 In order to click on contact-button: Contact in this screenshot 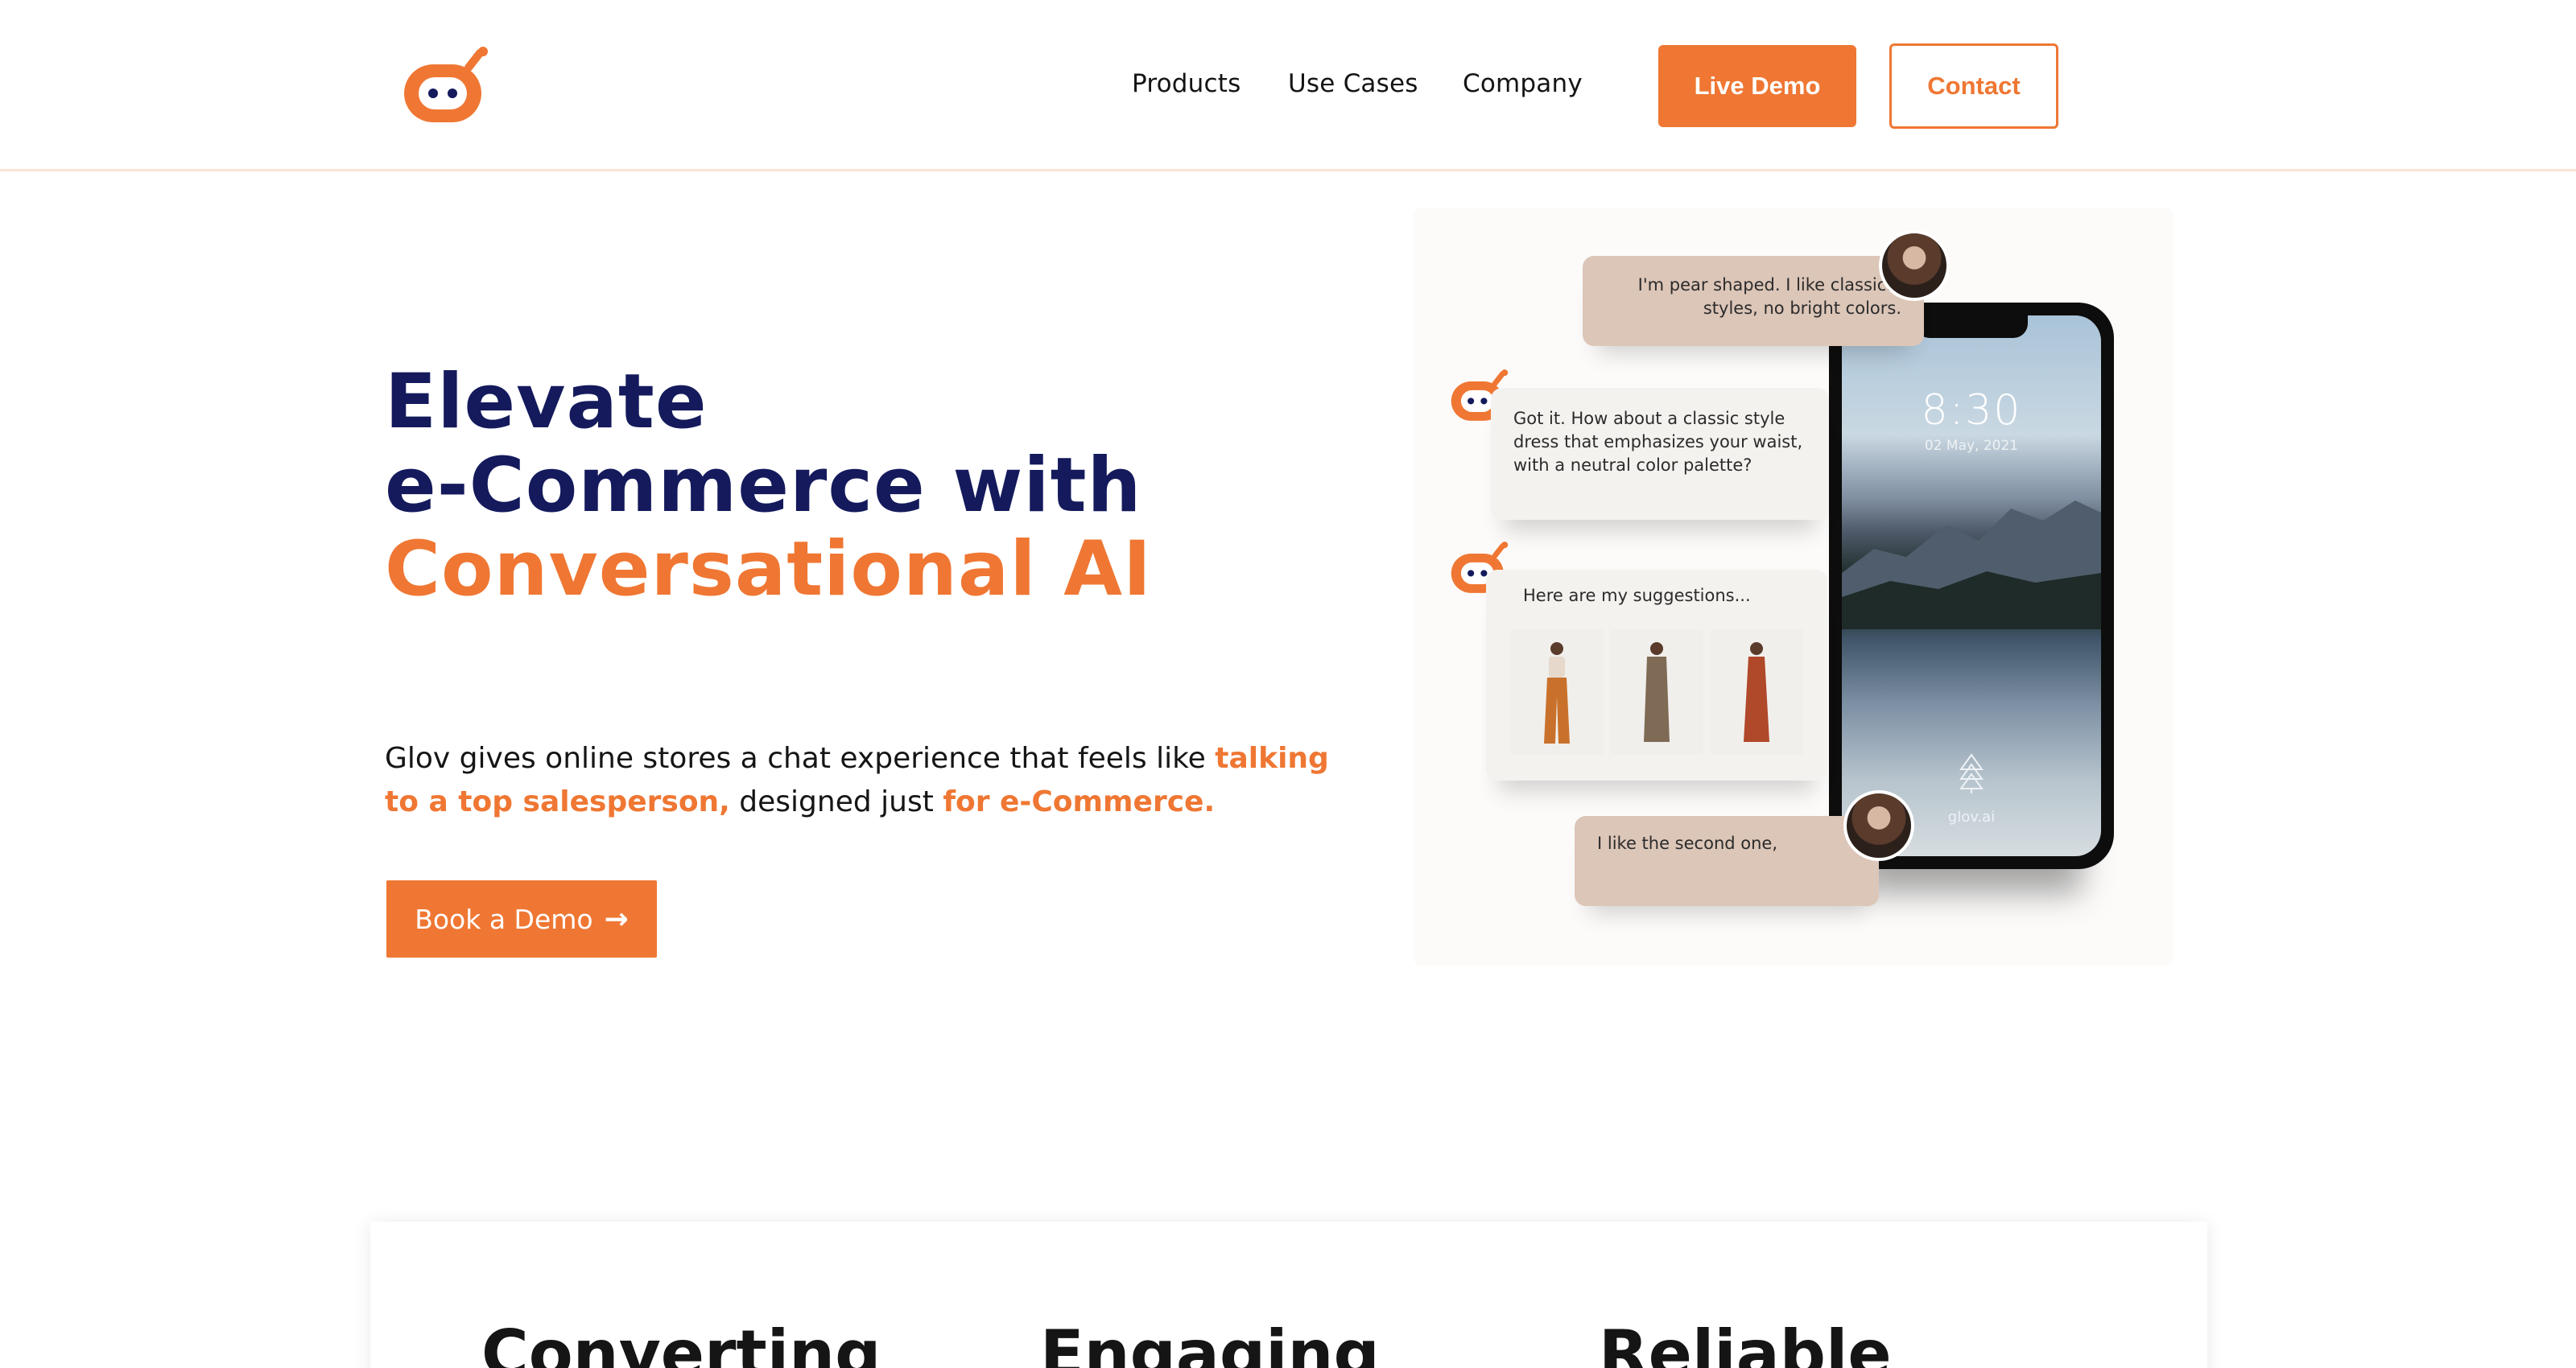, I will do `click(1973, 86)`.